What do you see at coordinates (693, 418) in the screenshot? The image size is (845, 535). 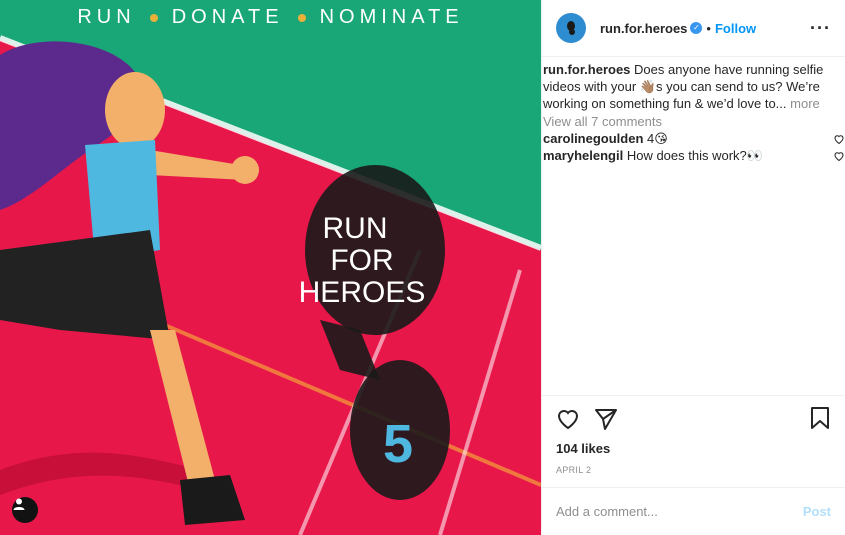 I see `action-bar` at bounding box center [693, 418].